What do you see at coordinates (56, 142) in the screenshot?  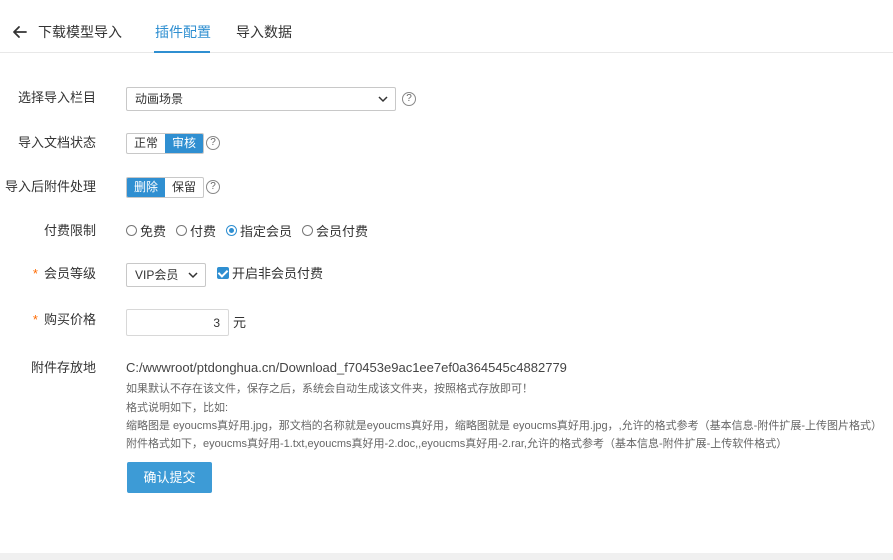 I see `doc-status-label: 导入文档状态` at bounding box center [56, 142].